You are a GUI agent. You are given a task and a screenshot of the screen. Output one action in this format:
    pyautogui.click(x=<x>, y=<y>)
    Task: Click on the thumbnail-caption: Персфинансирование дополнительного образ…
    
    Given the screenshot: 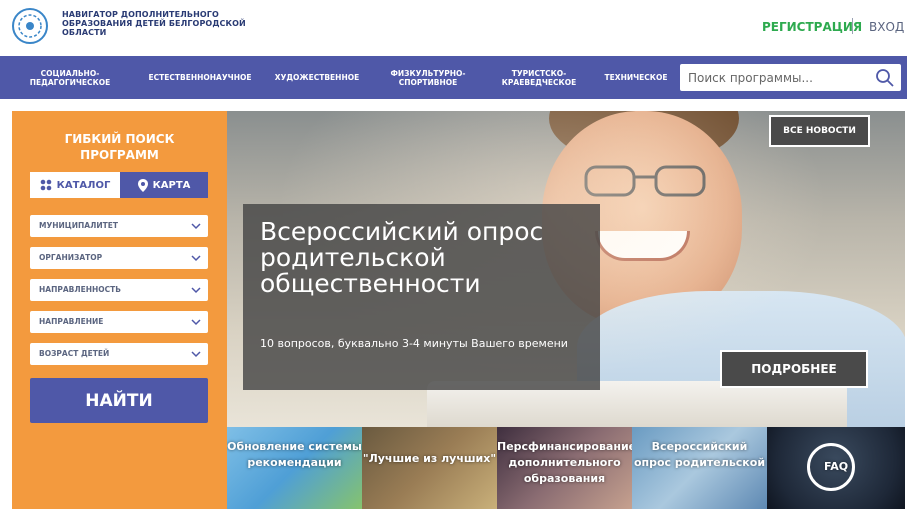 What is the action you would take?
    pyautogui.click(x=564, y=462)
    